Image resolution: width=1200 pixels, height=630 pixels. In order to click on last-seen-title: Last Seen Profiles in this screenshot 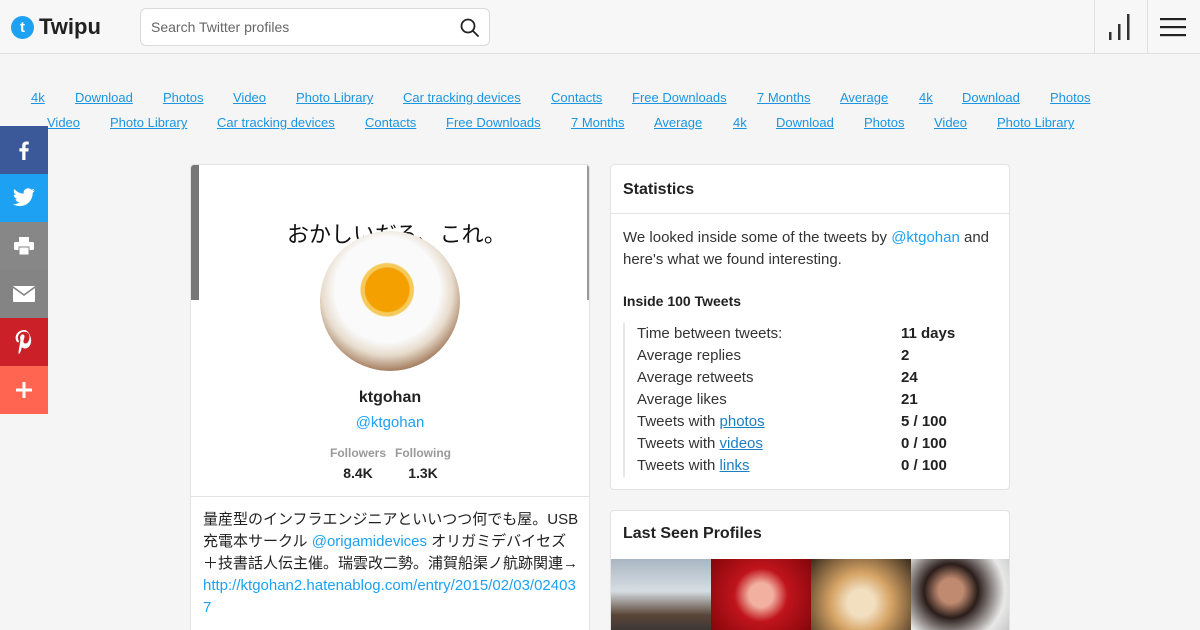, I will do `click(692, 533)`.